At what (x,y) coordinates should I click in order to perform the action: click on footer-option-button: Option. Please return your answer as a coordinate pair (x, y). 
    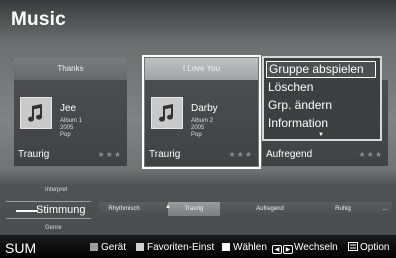
    Looking at the image, I should click on (368, 248).